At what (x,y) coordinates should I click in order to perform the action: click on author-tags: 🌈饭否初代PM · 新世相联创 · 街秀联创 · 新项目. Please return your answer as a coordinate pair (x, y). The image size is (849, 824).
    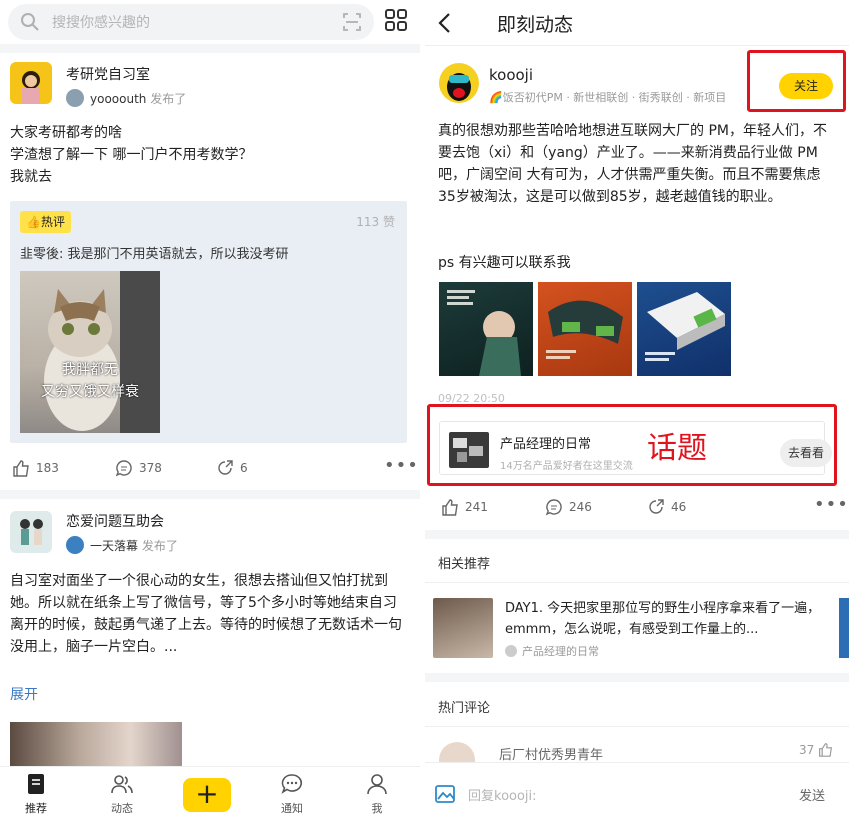
    Looking at the image, I should click on (608, 97).